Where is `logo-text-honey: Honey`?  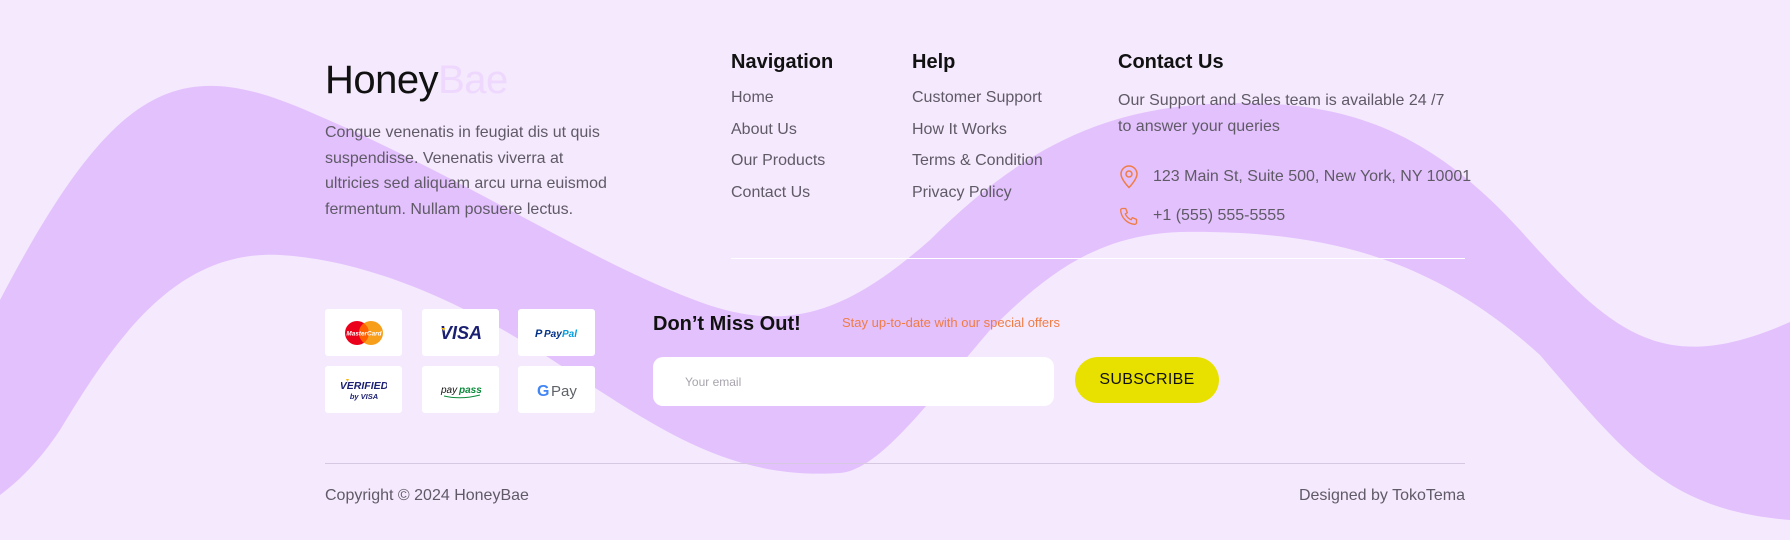
logo-text-honey: Honey is located at coordinates (382, 80).